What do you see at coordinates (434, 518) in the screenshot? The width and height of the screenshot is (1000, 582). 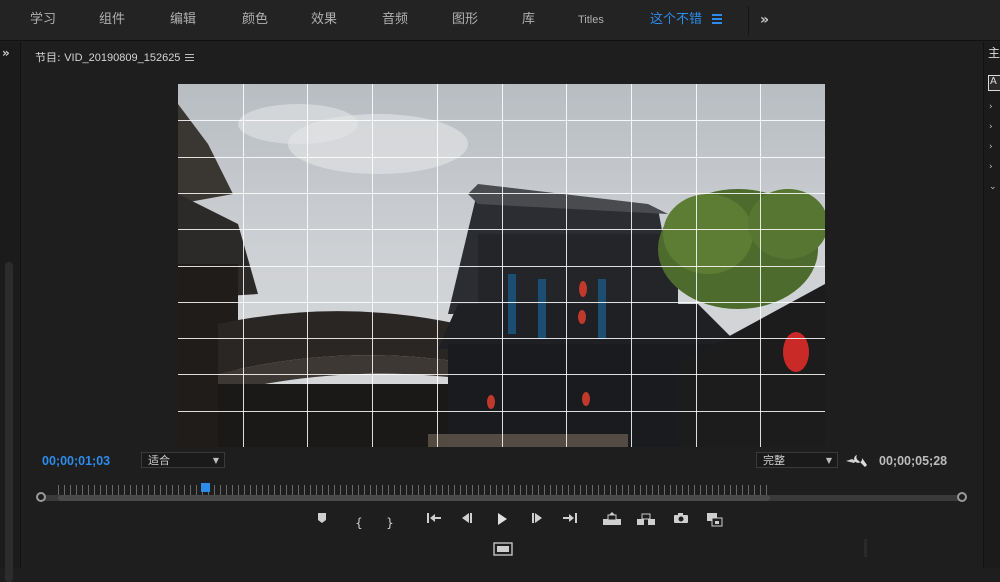 I see `go-to-in-icon` at bounding box center [434, 518].